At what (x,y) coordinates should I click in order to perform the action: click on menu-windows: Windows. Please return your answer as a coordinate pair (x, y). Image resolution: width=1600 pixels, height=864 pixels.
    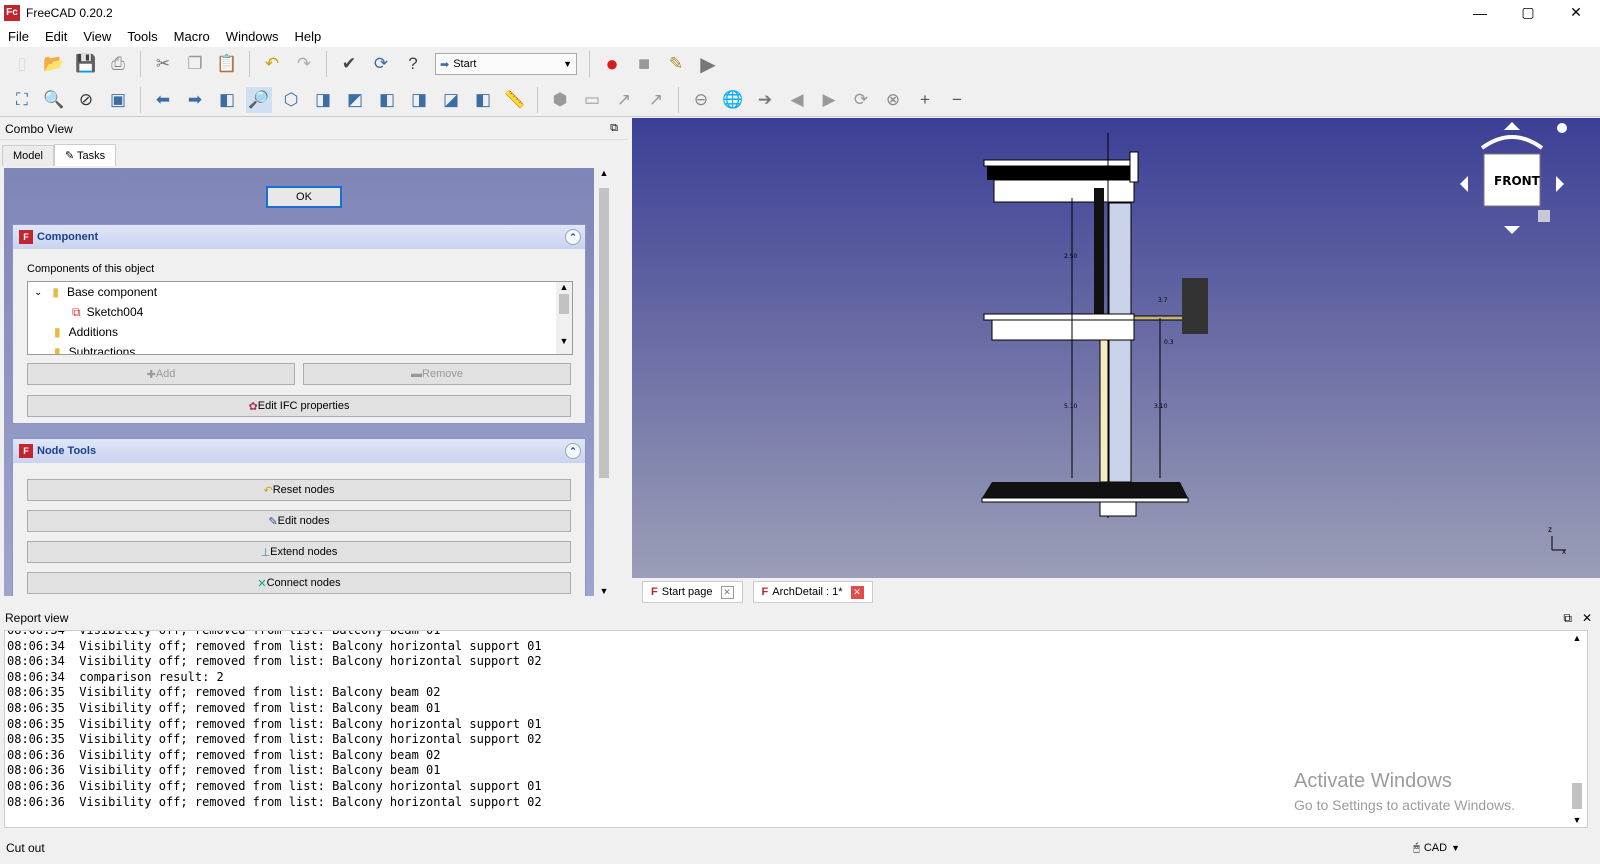
    Looking at the image, I should click on (252, 36).